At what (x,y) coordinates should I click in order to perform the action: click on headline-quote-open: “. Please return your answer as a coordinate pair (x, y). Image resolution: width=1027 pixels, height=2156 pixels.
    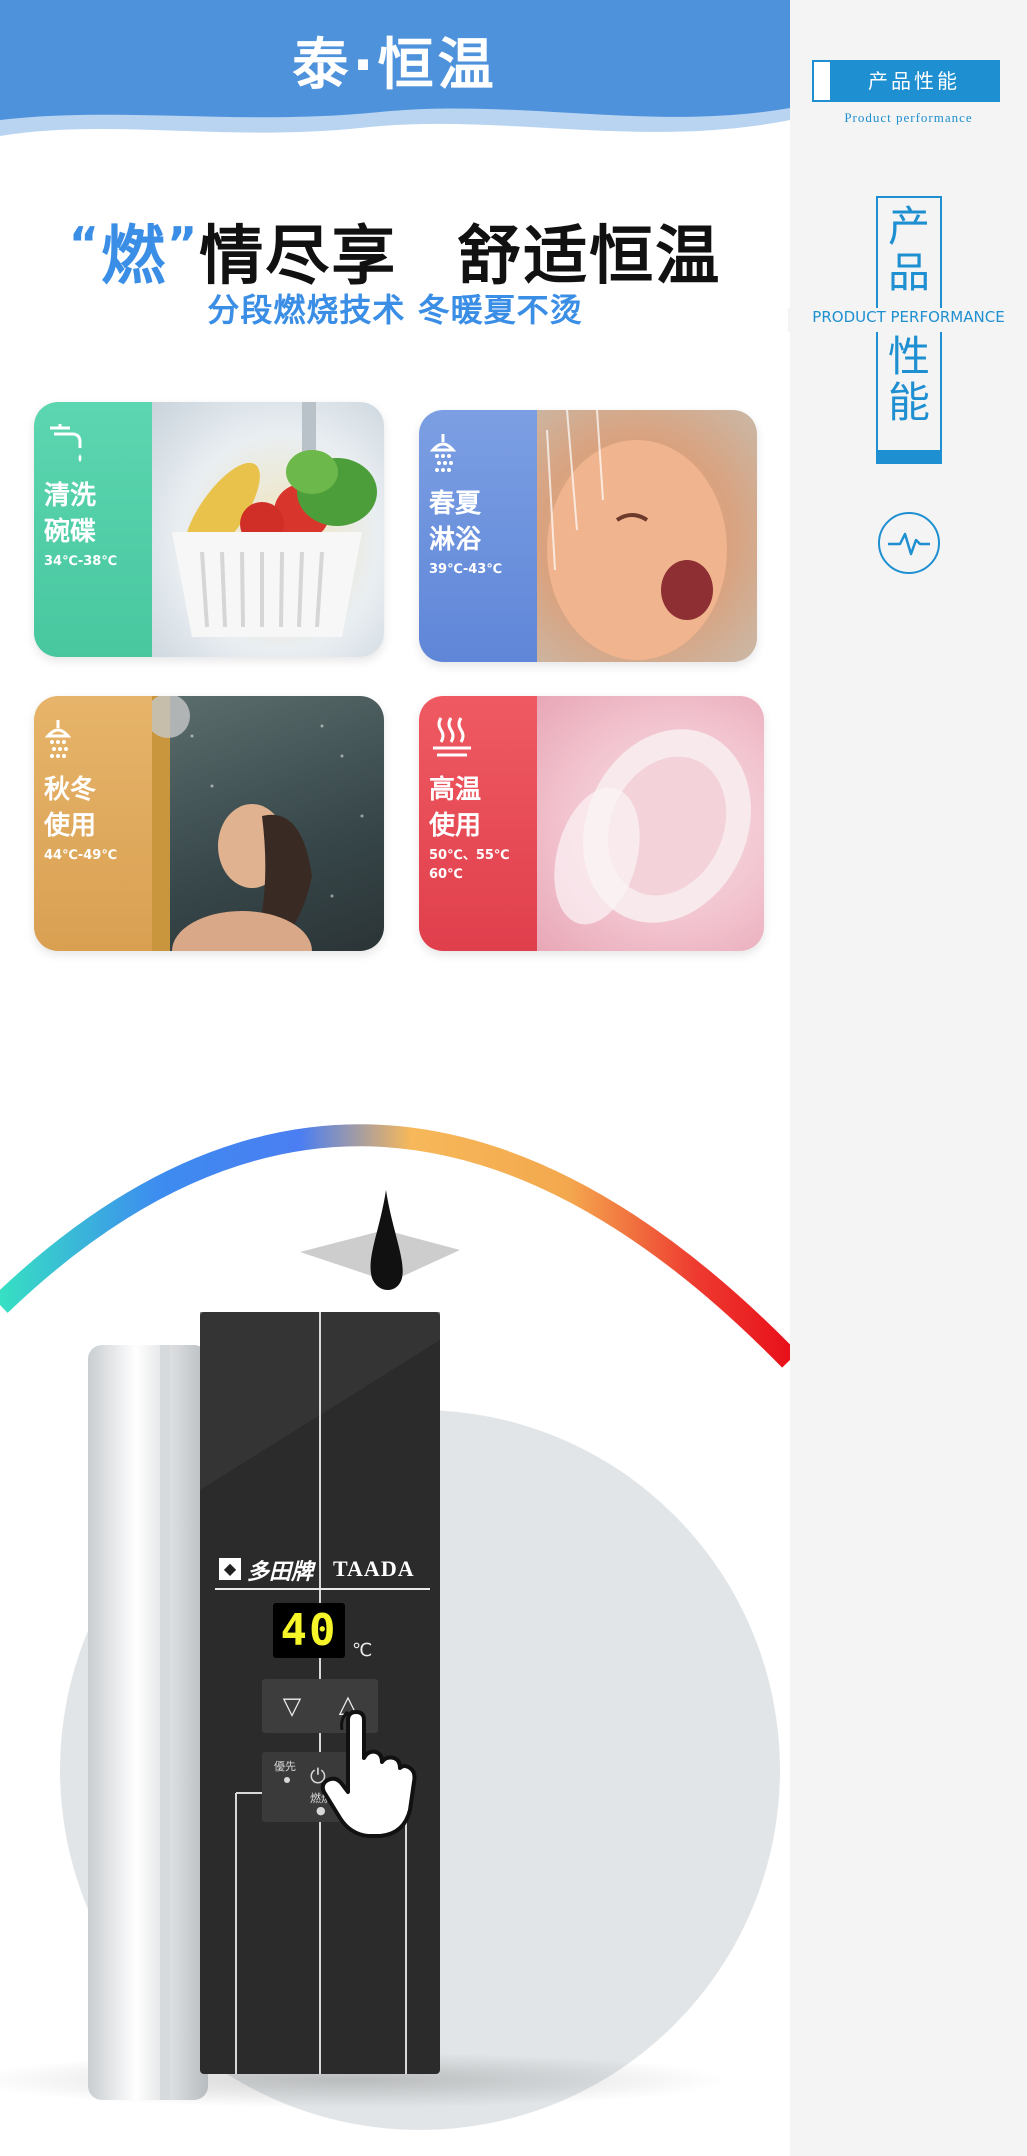
    Looking at the image, I should click on (84, 244).